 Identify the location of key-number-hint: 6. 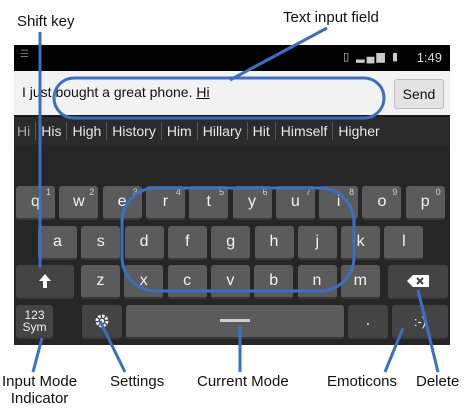
(265, 192).